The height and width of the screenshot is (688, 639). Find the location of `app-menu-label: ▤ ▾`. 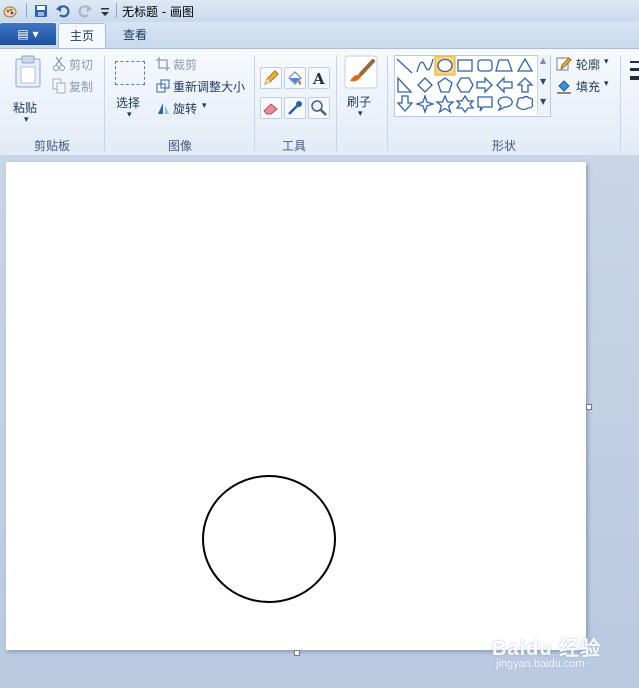

app-menu-label: ▤ ▾ is located at coordinates (28, 34).